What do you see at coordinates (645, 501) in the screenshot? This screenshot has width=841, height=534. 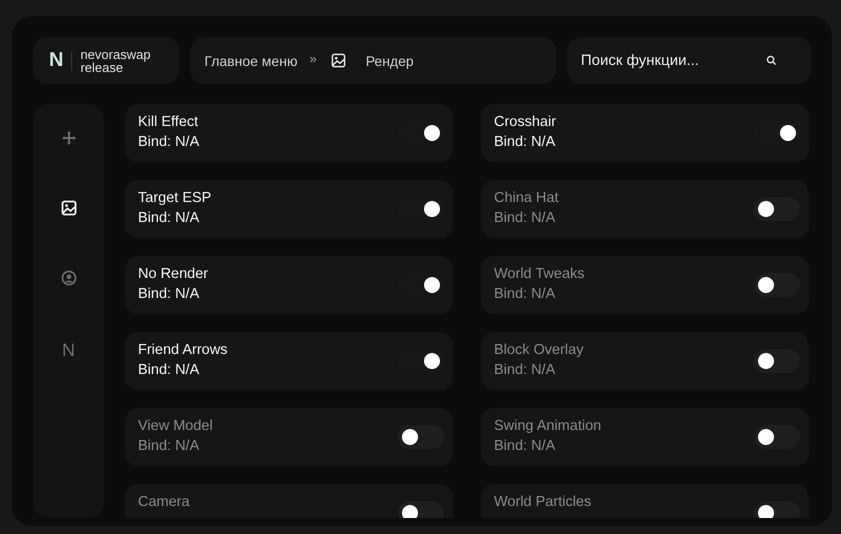 I see `module-card: World Particles` at bounding box center [645, 501].